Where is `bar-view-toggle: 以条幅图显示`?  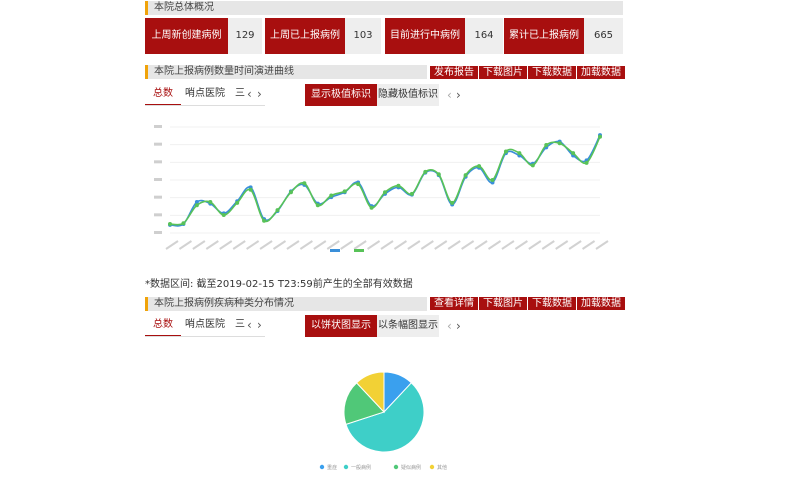 bar-view-toggle: 以条幅图显示 is located at coordinates (408, 326).